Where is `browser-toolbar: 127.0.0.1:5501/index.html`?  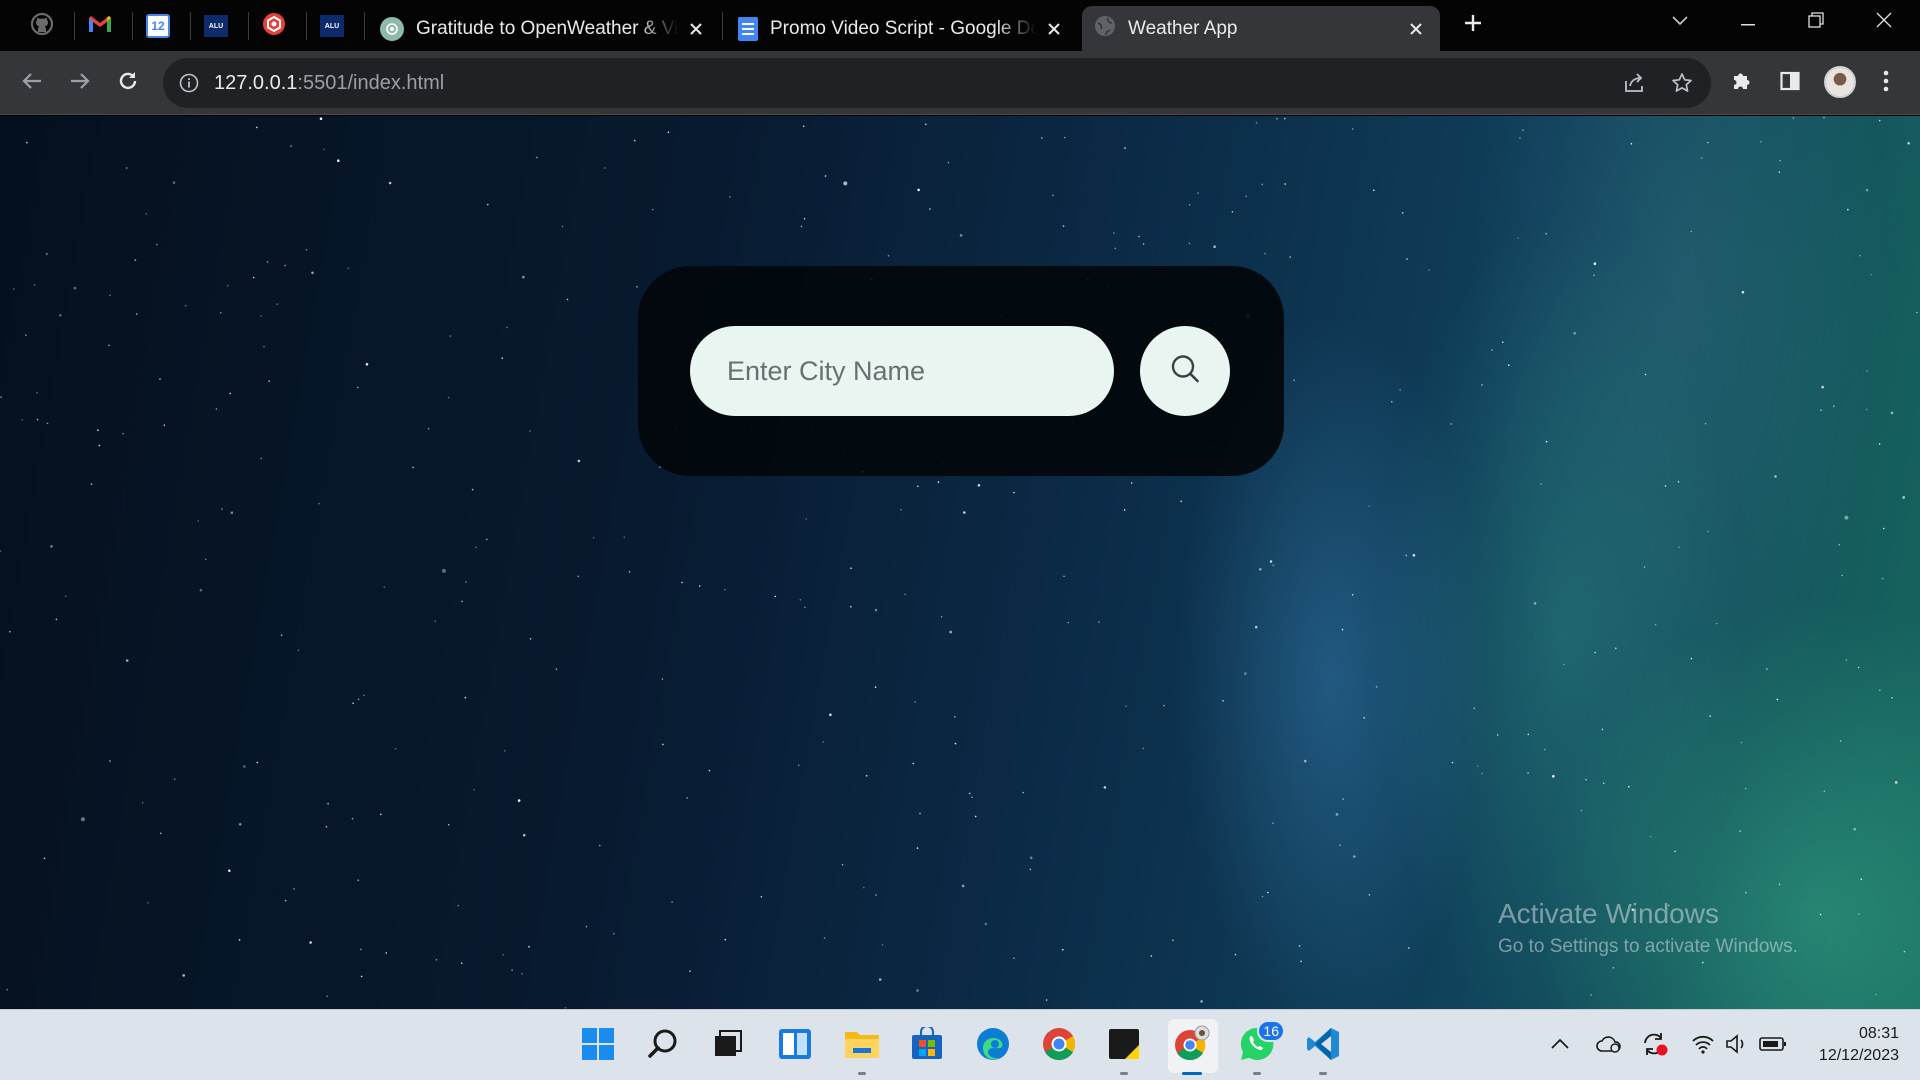 browser-toolbar: 127.0.0.1:5501/index.html is located at coordinates (960, 83).